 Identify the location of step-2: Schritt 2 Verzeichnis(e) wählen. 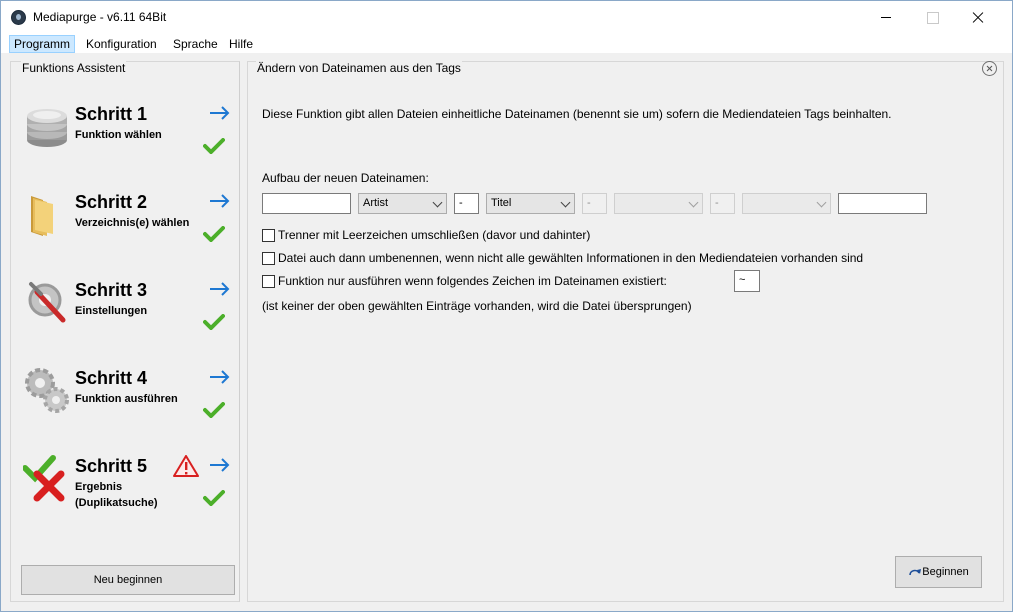
(128, 230).